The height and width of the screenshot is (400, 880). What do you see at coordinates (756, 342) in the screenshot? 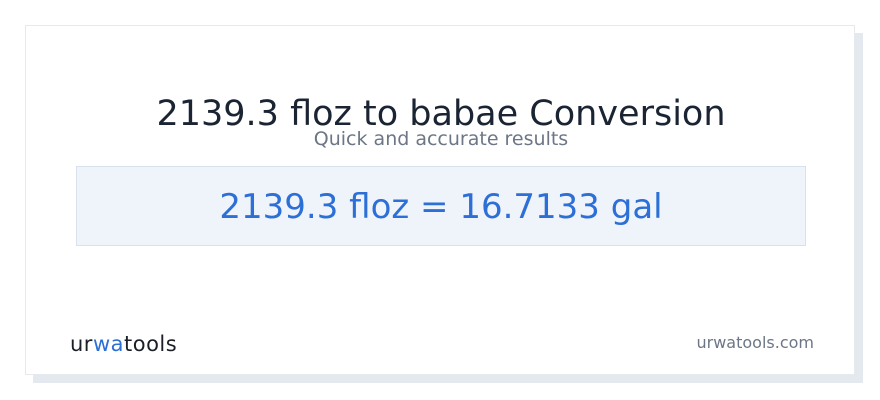
I see `site-url: urwatools.com` at bounding box center [756, 342].